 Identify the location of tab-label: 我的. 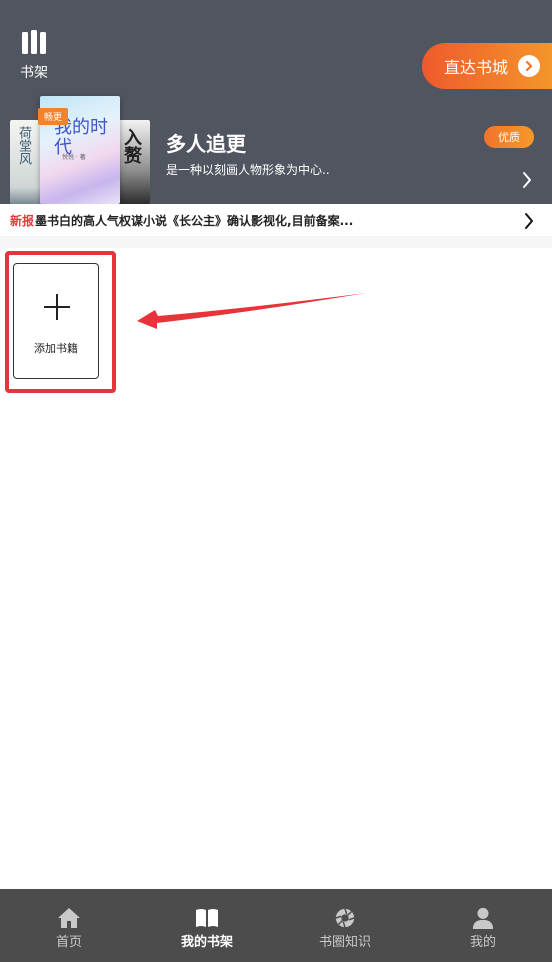
(482, 942).